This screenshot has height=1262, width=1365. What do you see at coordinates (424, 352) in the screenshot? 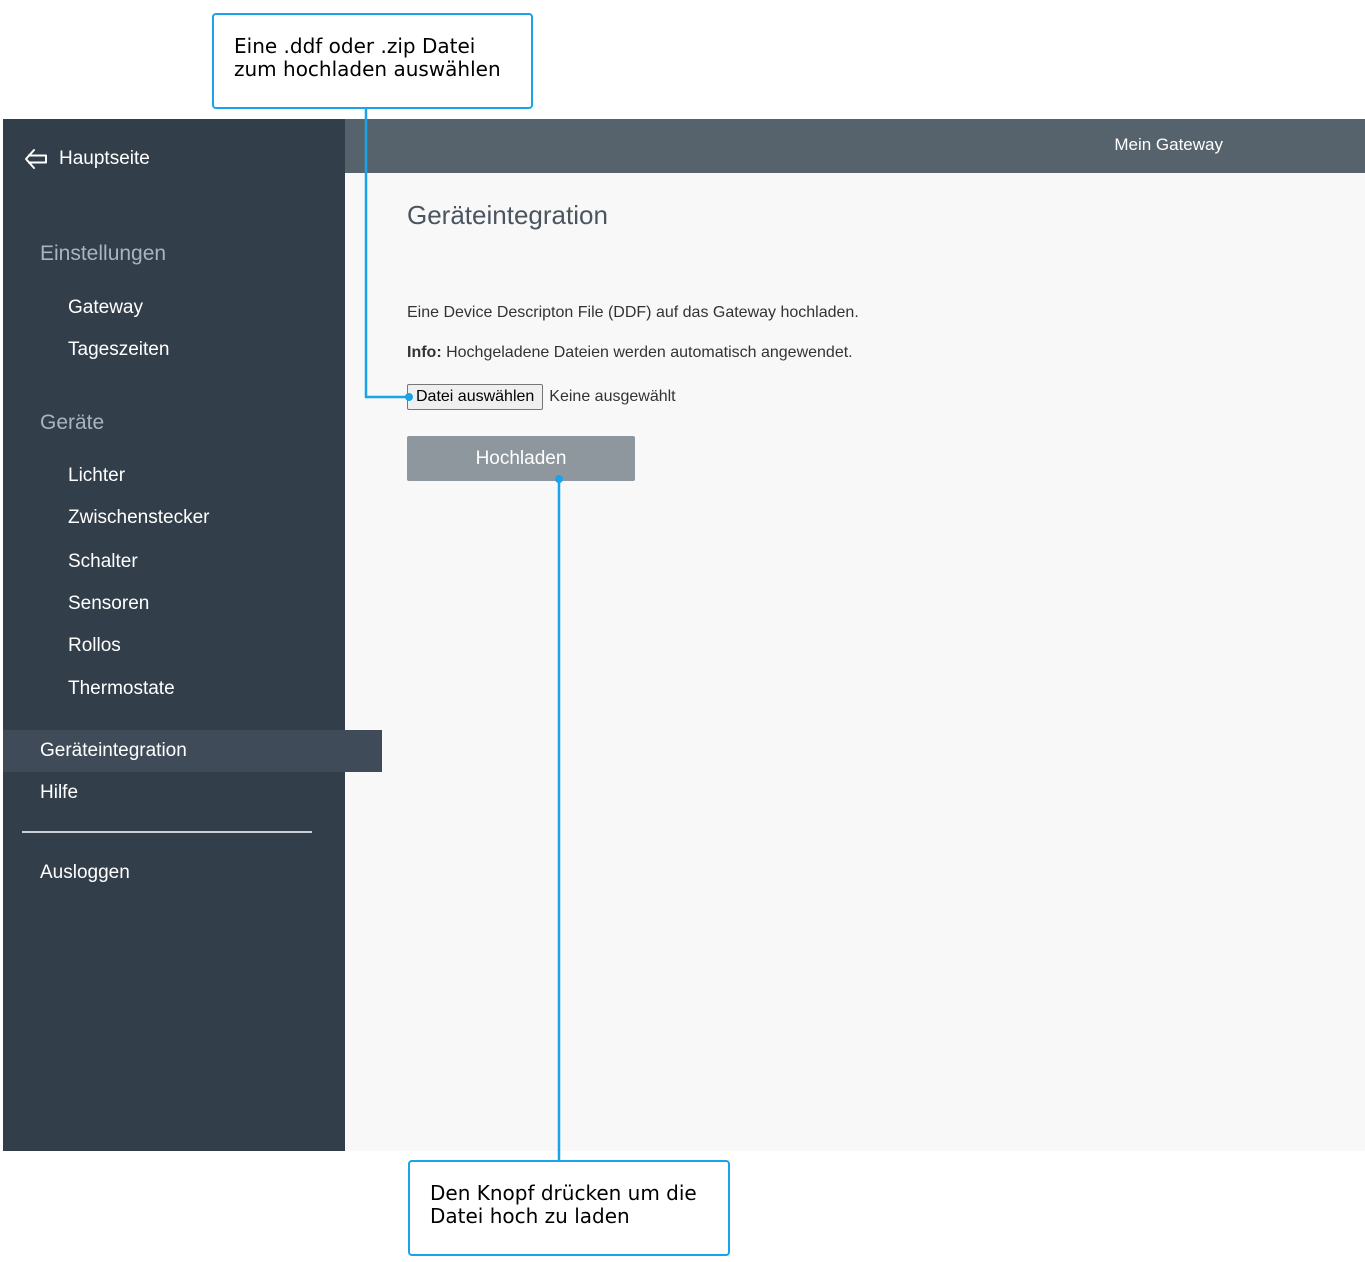
I see `info-label: Info:` at bounding box center [424, 352].